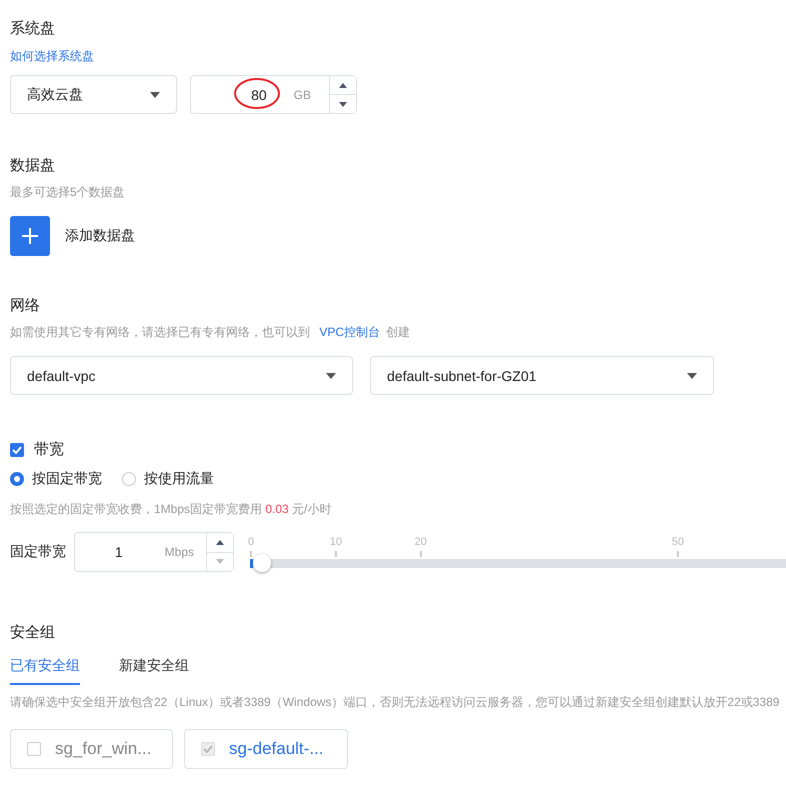 This screenshot has height=803, width=786. What do you see at coordinates (119, 552) in the screenshot?
I see `bandwidth-value: 1` at bounding box center [119, 552].